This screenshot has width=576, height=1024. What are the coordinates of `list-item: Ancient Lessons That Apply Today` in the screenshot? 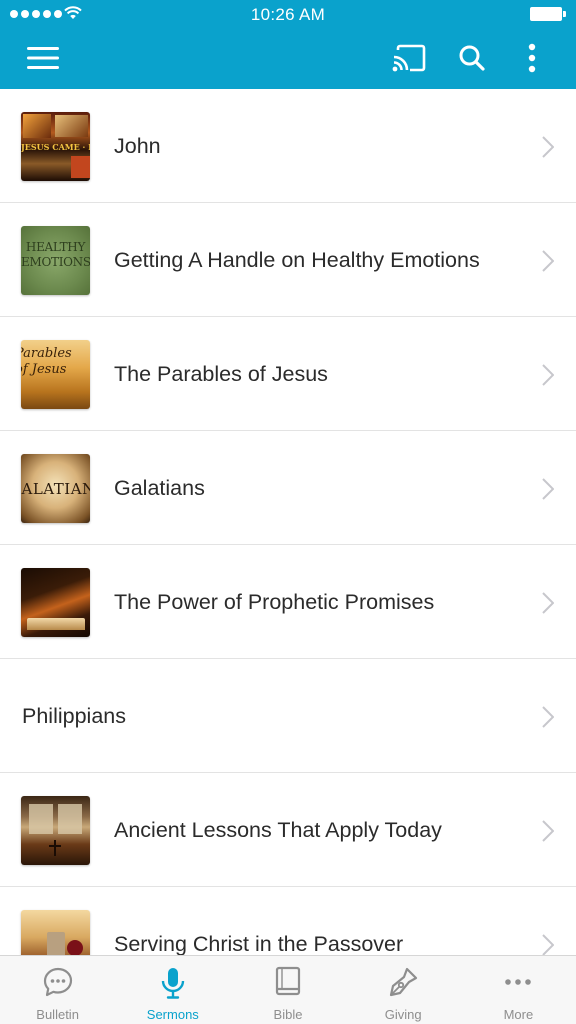 It's located at (288, 830).